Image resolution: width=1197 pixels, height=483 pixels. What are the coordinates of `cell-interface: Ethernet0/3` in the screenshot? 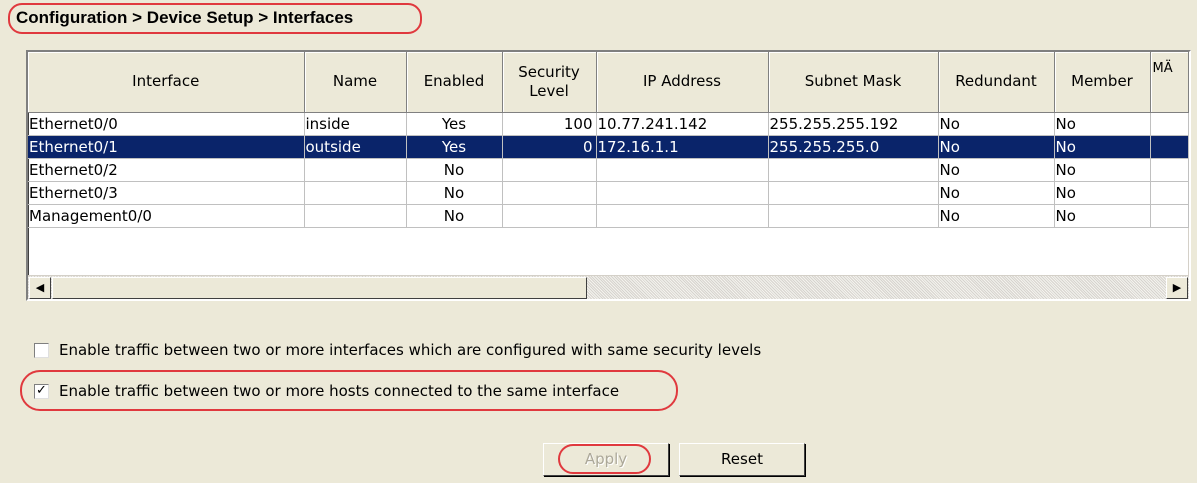 It's located at (166, 193).